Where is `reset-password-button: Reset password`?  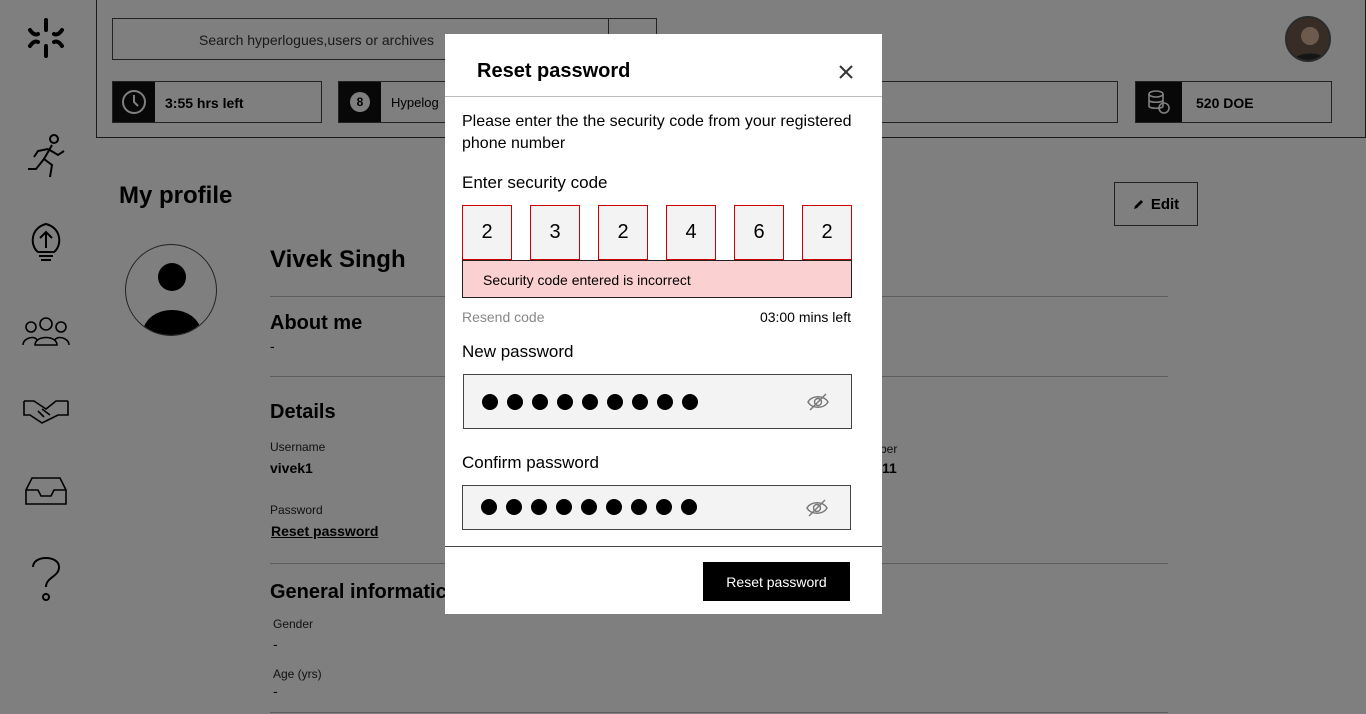
reset-password-button: Reset password is located at coordinates (776, 581).